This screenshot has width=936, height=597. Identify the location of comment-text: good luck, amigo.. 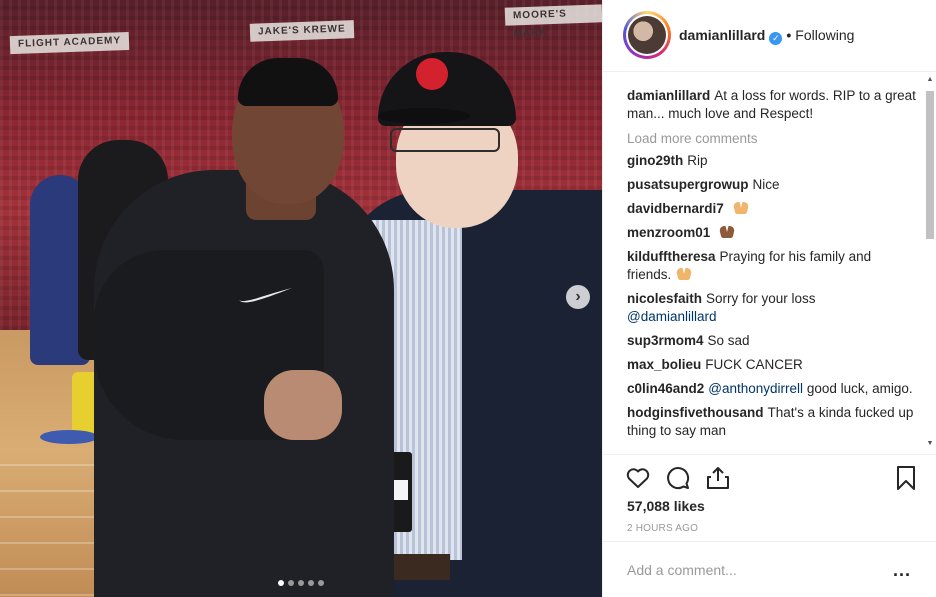
(859, 388).